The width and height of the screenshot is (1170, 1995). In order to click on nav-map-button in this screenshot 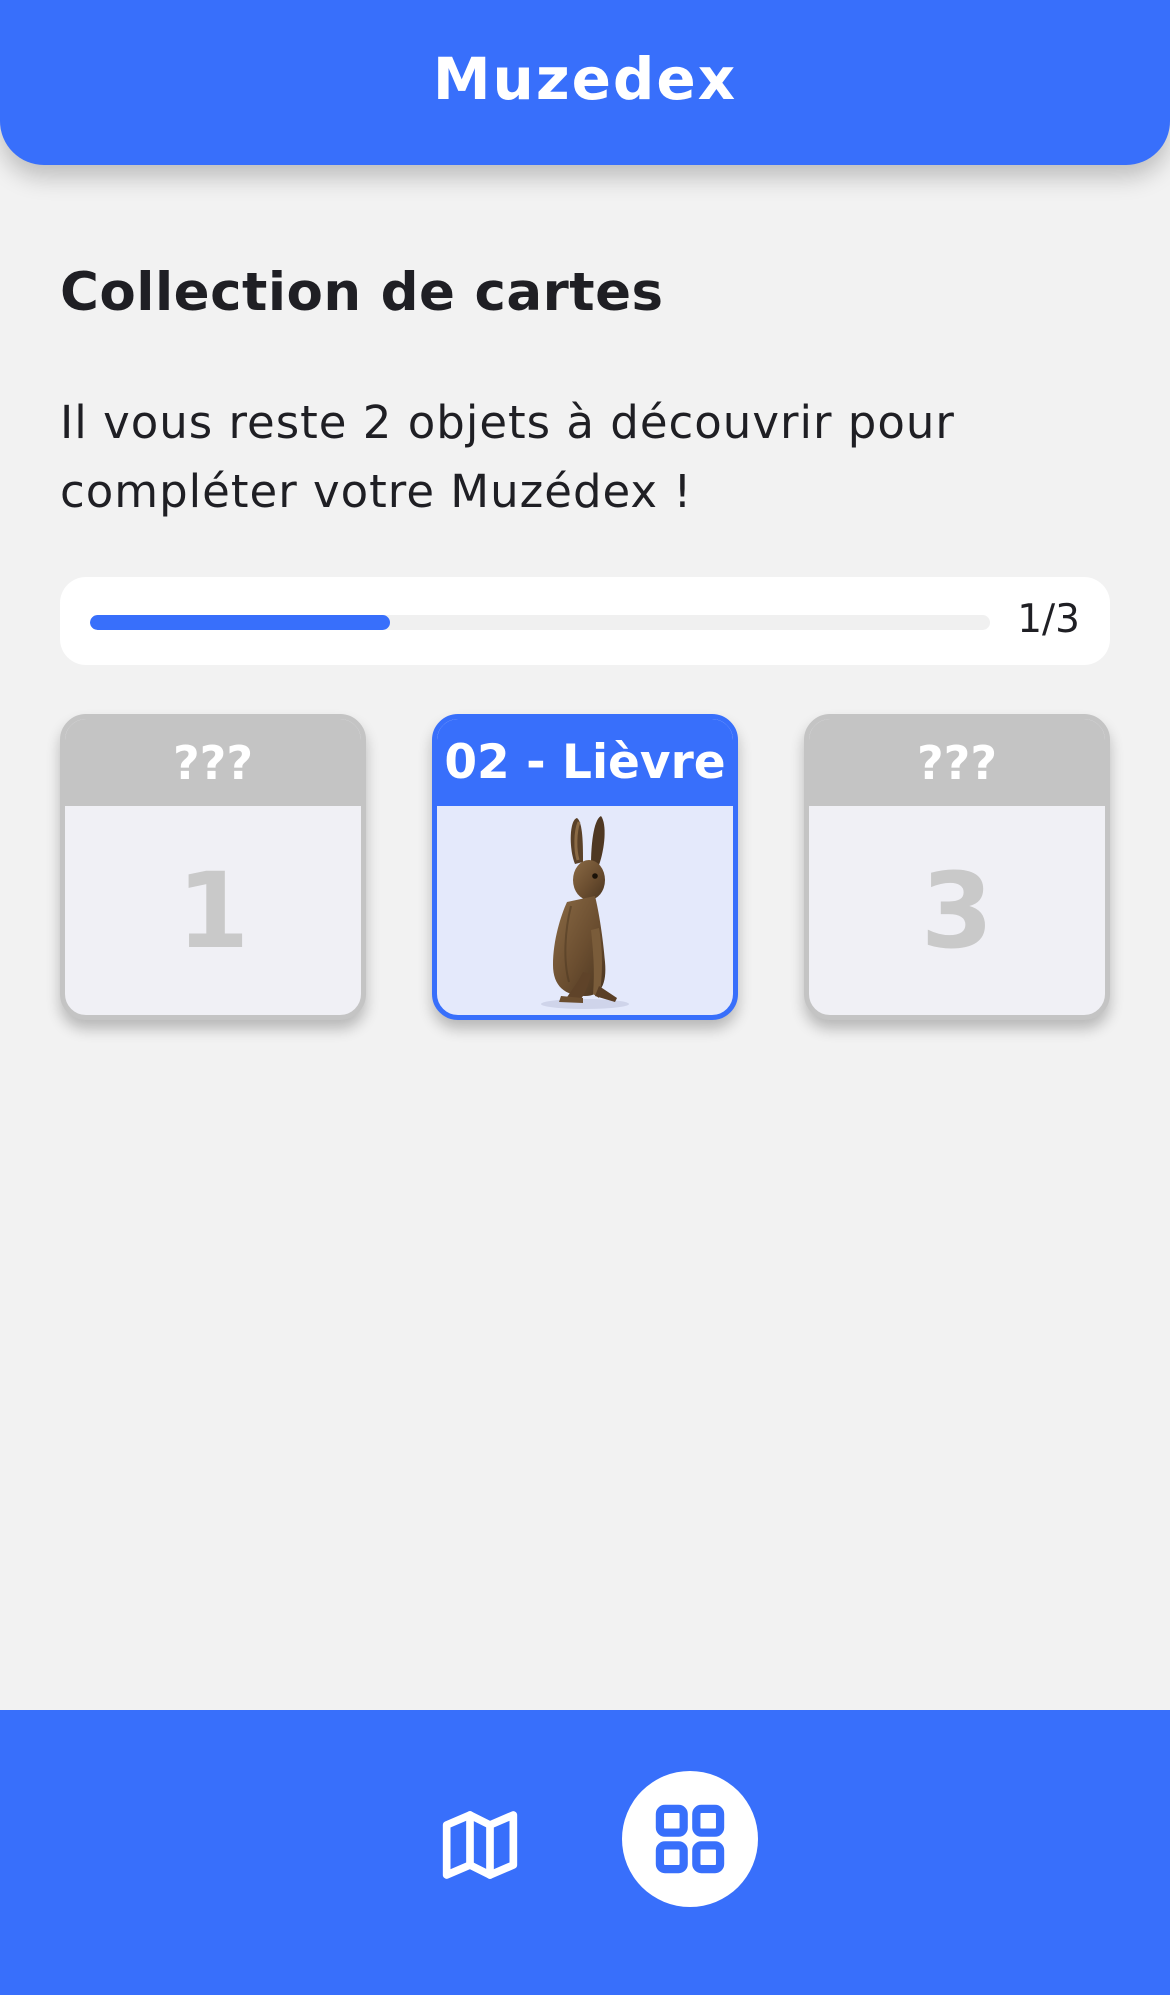, I will do `click(480, 1845)`.